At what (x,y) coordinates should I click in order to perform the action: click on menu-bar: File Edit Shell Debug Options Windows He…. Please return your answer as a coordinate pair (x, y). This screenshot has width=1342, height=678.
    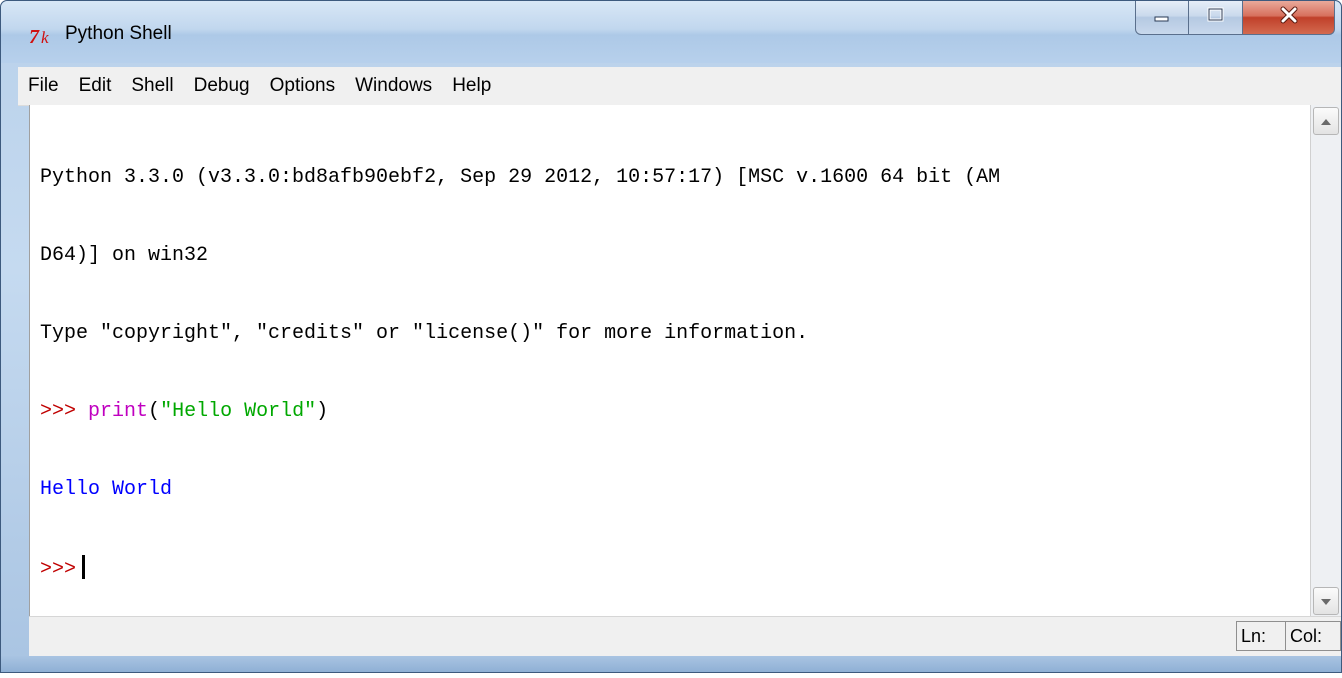
    Looking at the image, I should click on (679, 86).